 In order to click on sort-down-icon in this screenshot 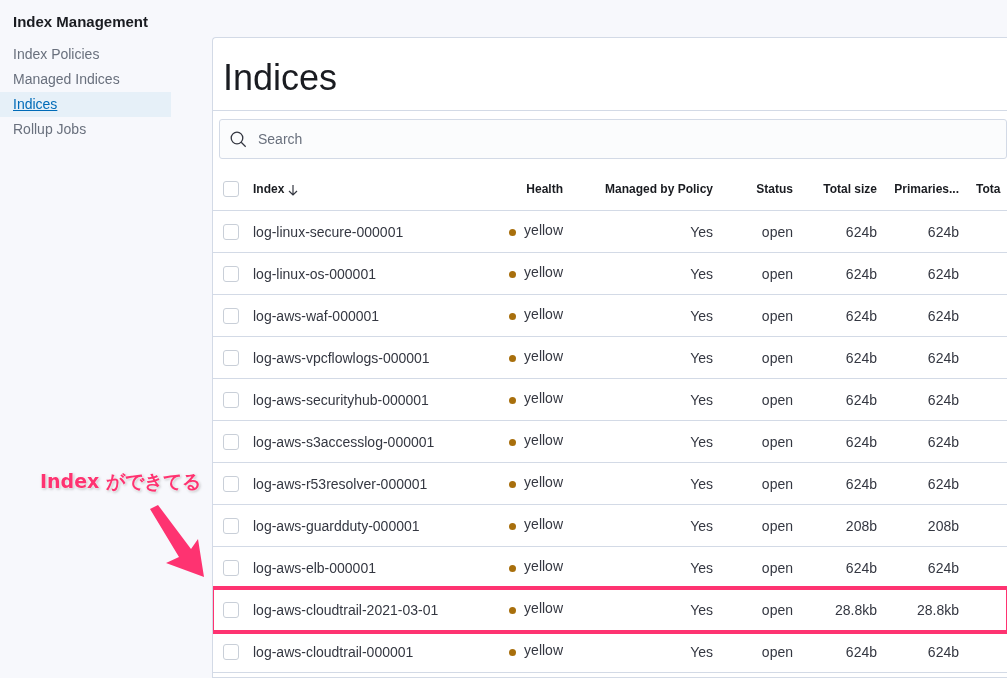, I will do `click(293, 189)`.